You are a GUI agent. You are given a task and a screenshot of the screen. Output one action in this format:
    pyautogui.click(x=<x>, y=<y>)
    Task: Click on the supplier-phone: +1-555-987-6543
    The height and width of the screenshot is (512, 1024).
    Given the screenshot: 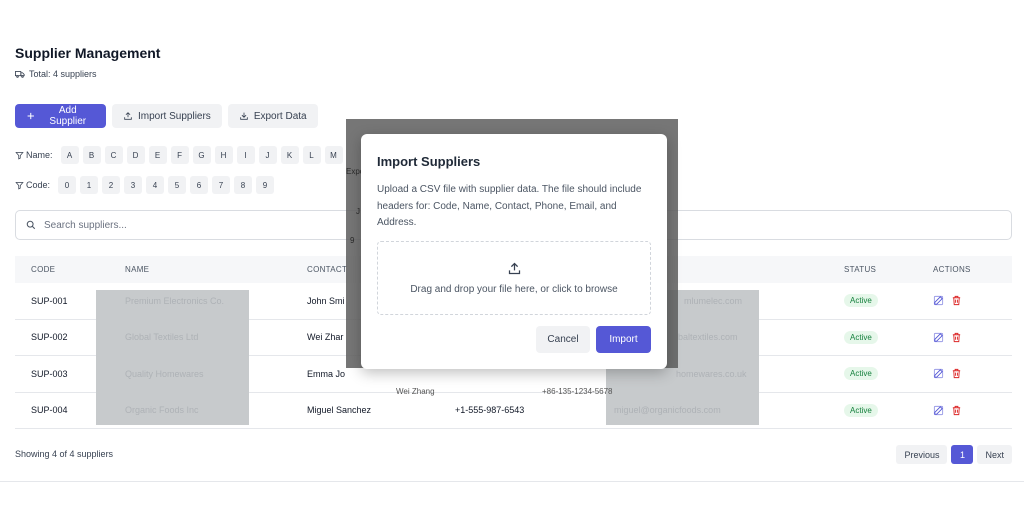 What is the action you would take?
    pyautogui.click(x=490, y=410)
    